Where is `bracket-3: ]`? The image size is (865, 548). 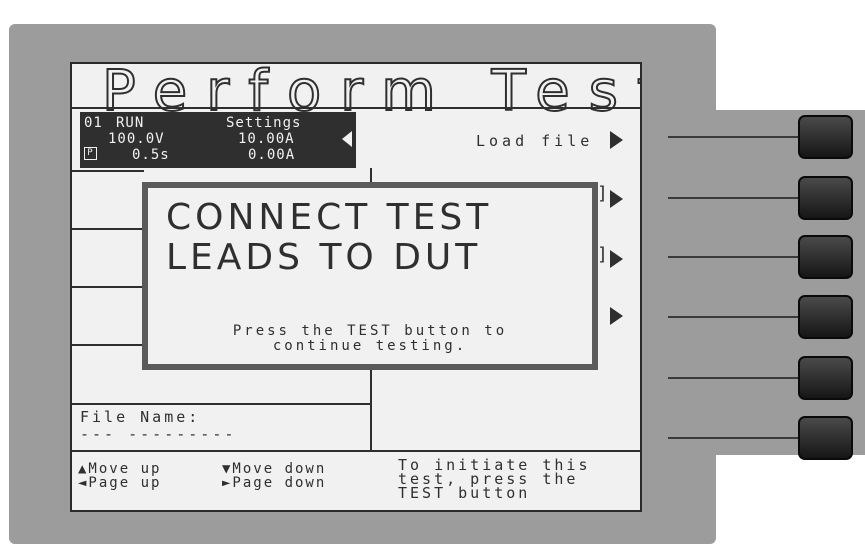
bracket-3: ] is located at coordinates (602, 254).